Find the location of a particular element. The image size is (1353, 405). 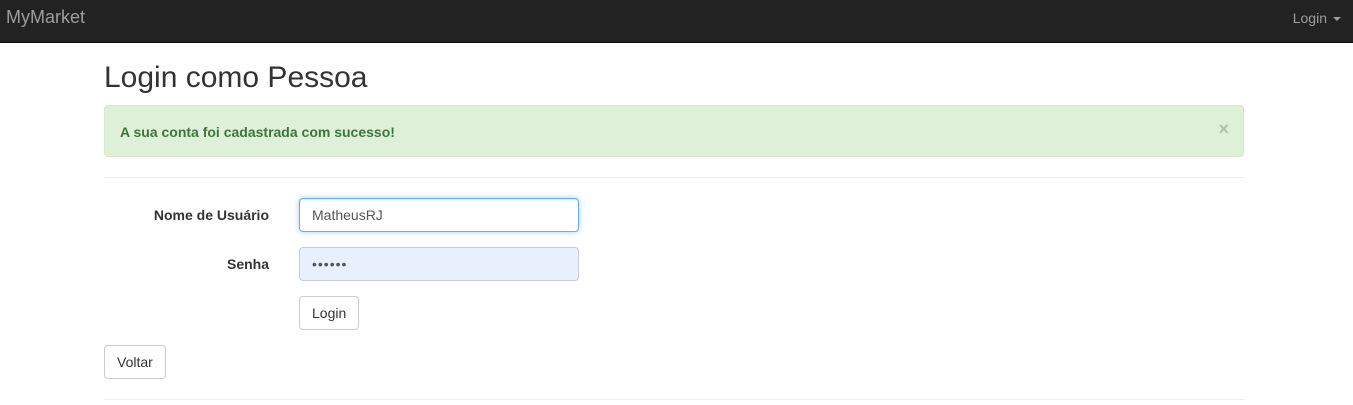

back-button: Voltar is located at coordinates (135, 362).